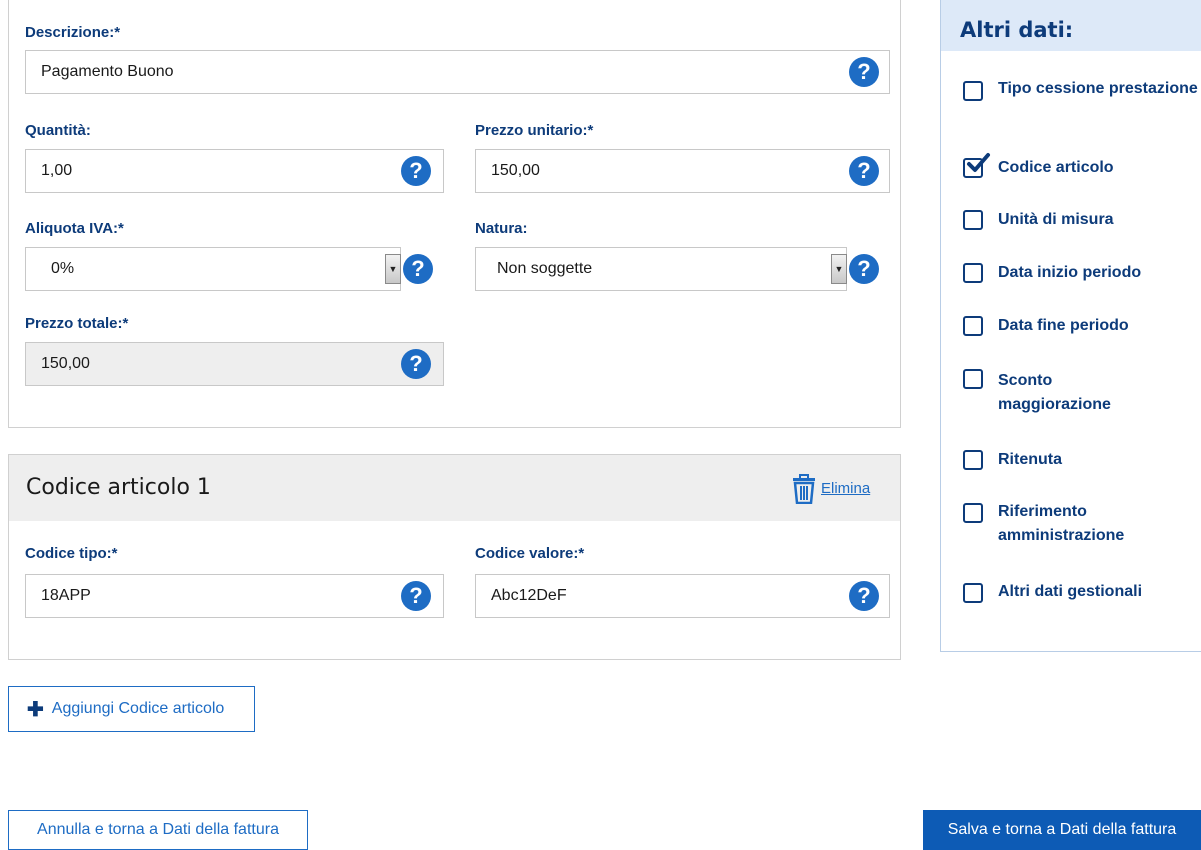  I want to click on trash-icon, so click(804, 489).